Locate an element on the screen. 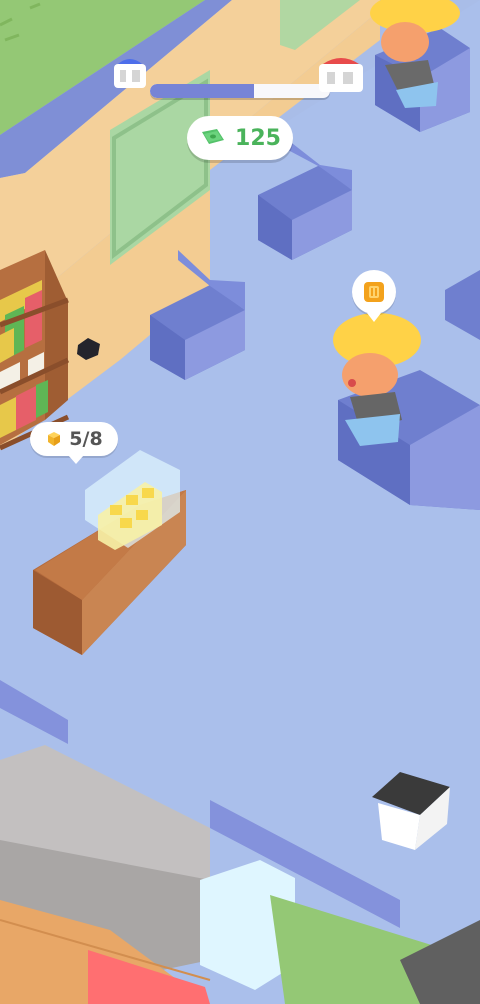 This screenshot has height=1004, width=480. customer-request-bubble is located at coordinates (374, 296).